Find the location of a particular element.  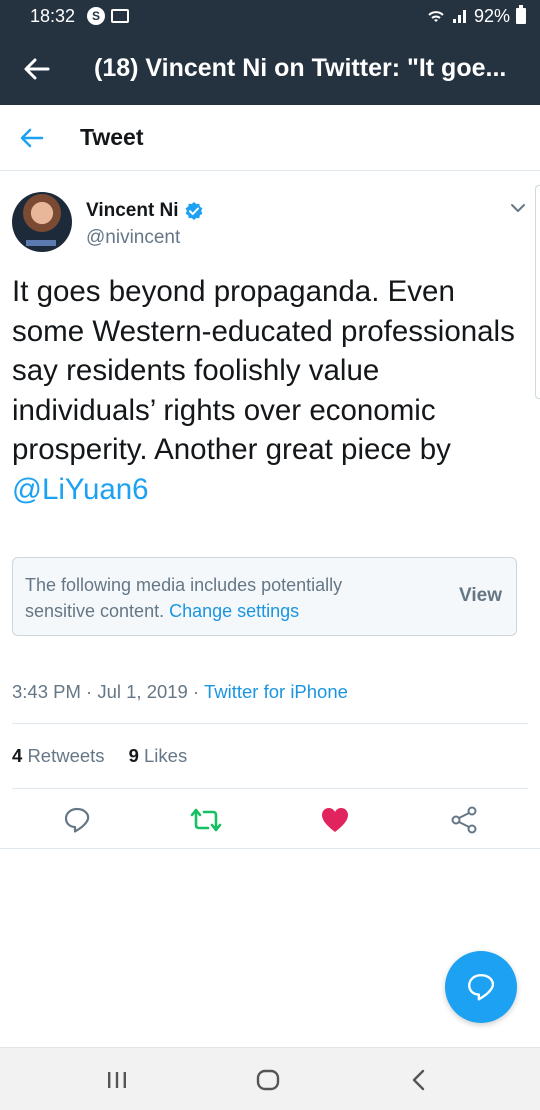

tweet-actions is located at coordinates (270, 820).